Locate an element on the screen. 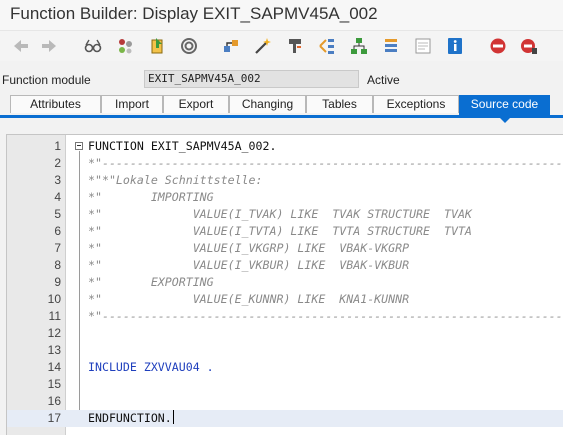 The width and height of the screenshot is (563, 435). line-number: 13 is located at coordinates (54, 350).